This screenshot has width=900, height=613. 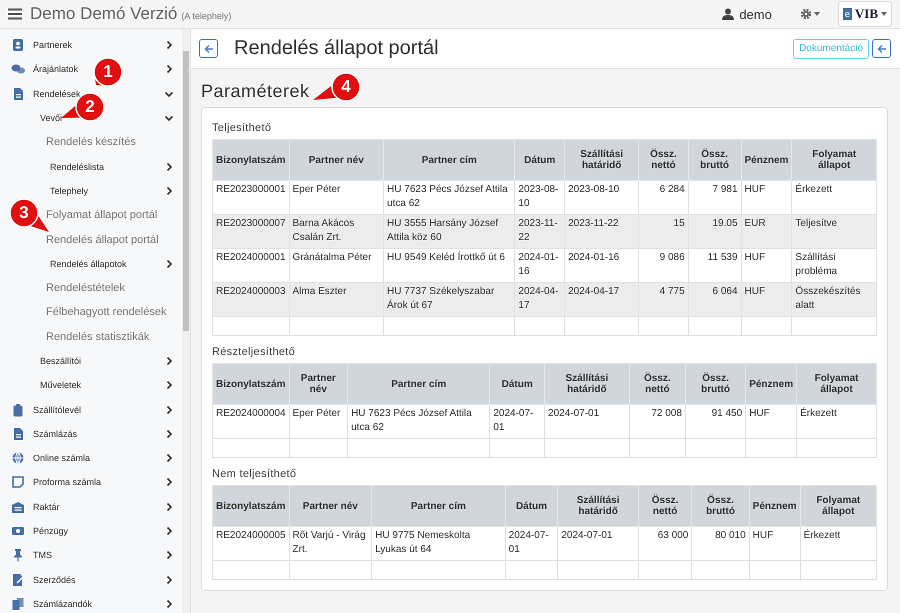 What do you see at coordinates (85, 288) in the screenshot?
I see `sidebar-item: Rendeléstételek` at bounding box center [85, 288].